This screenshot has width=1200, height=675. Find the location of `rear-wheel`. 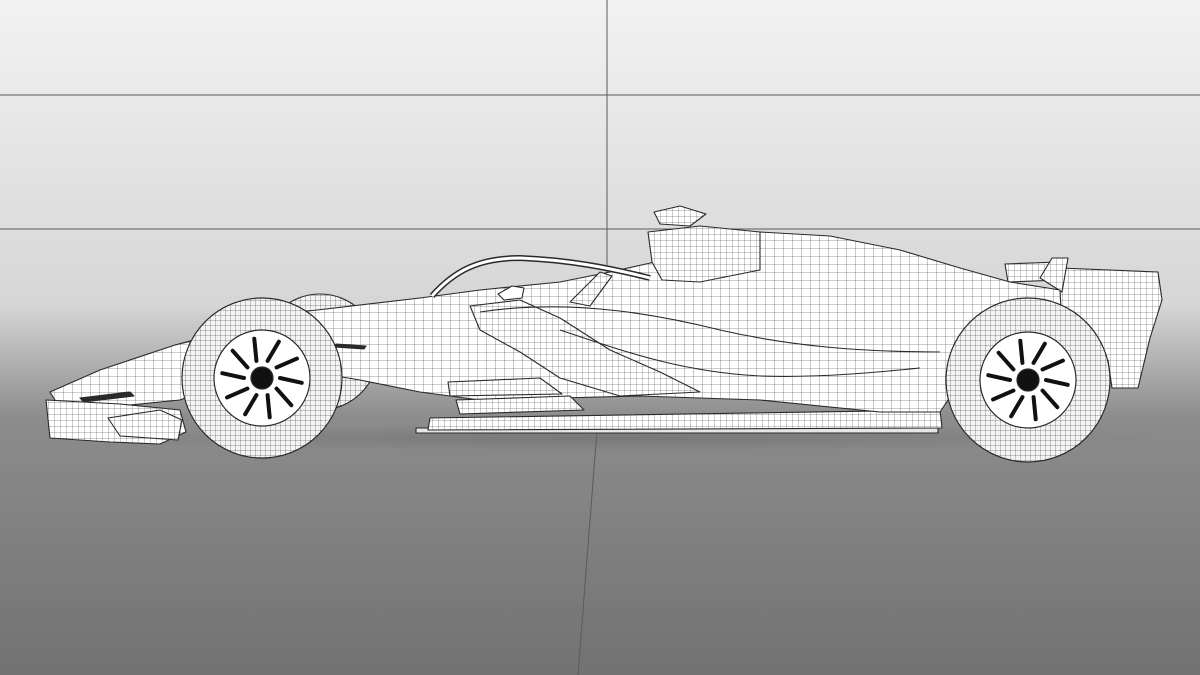

rear-wheel is located at coordinates (1028, 380).